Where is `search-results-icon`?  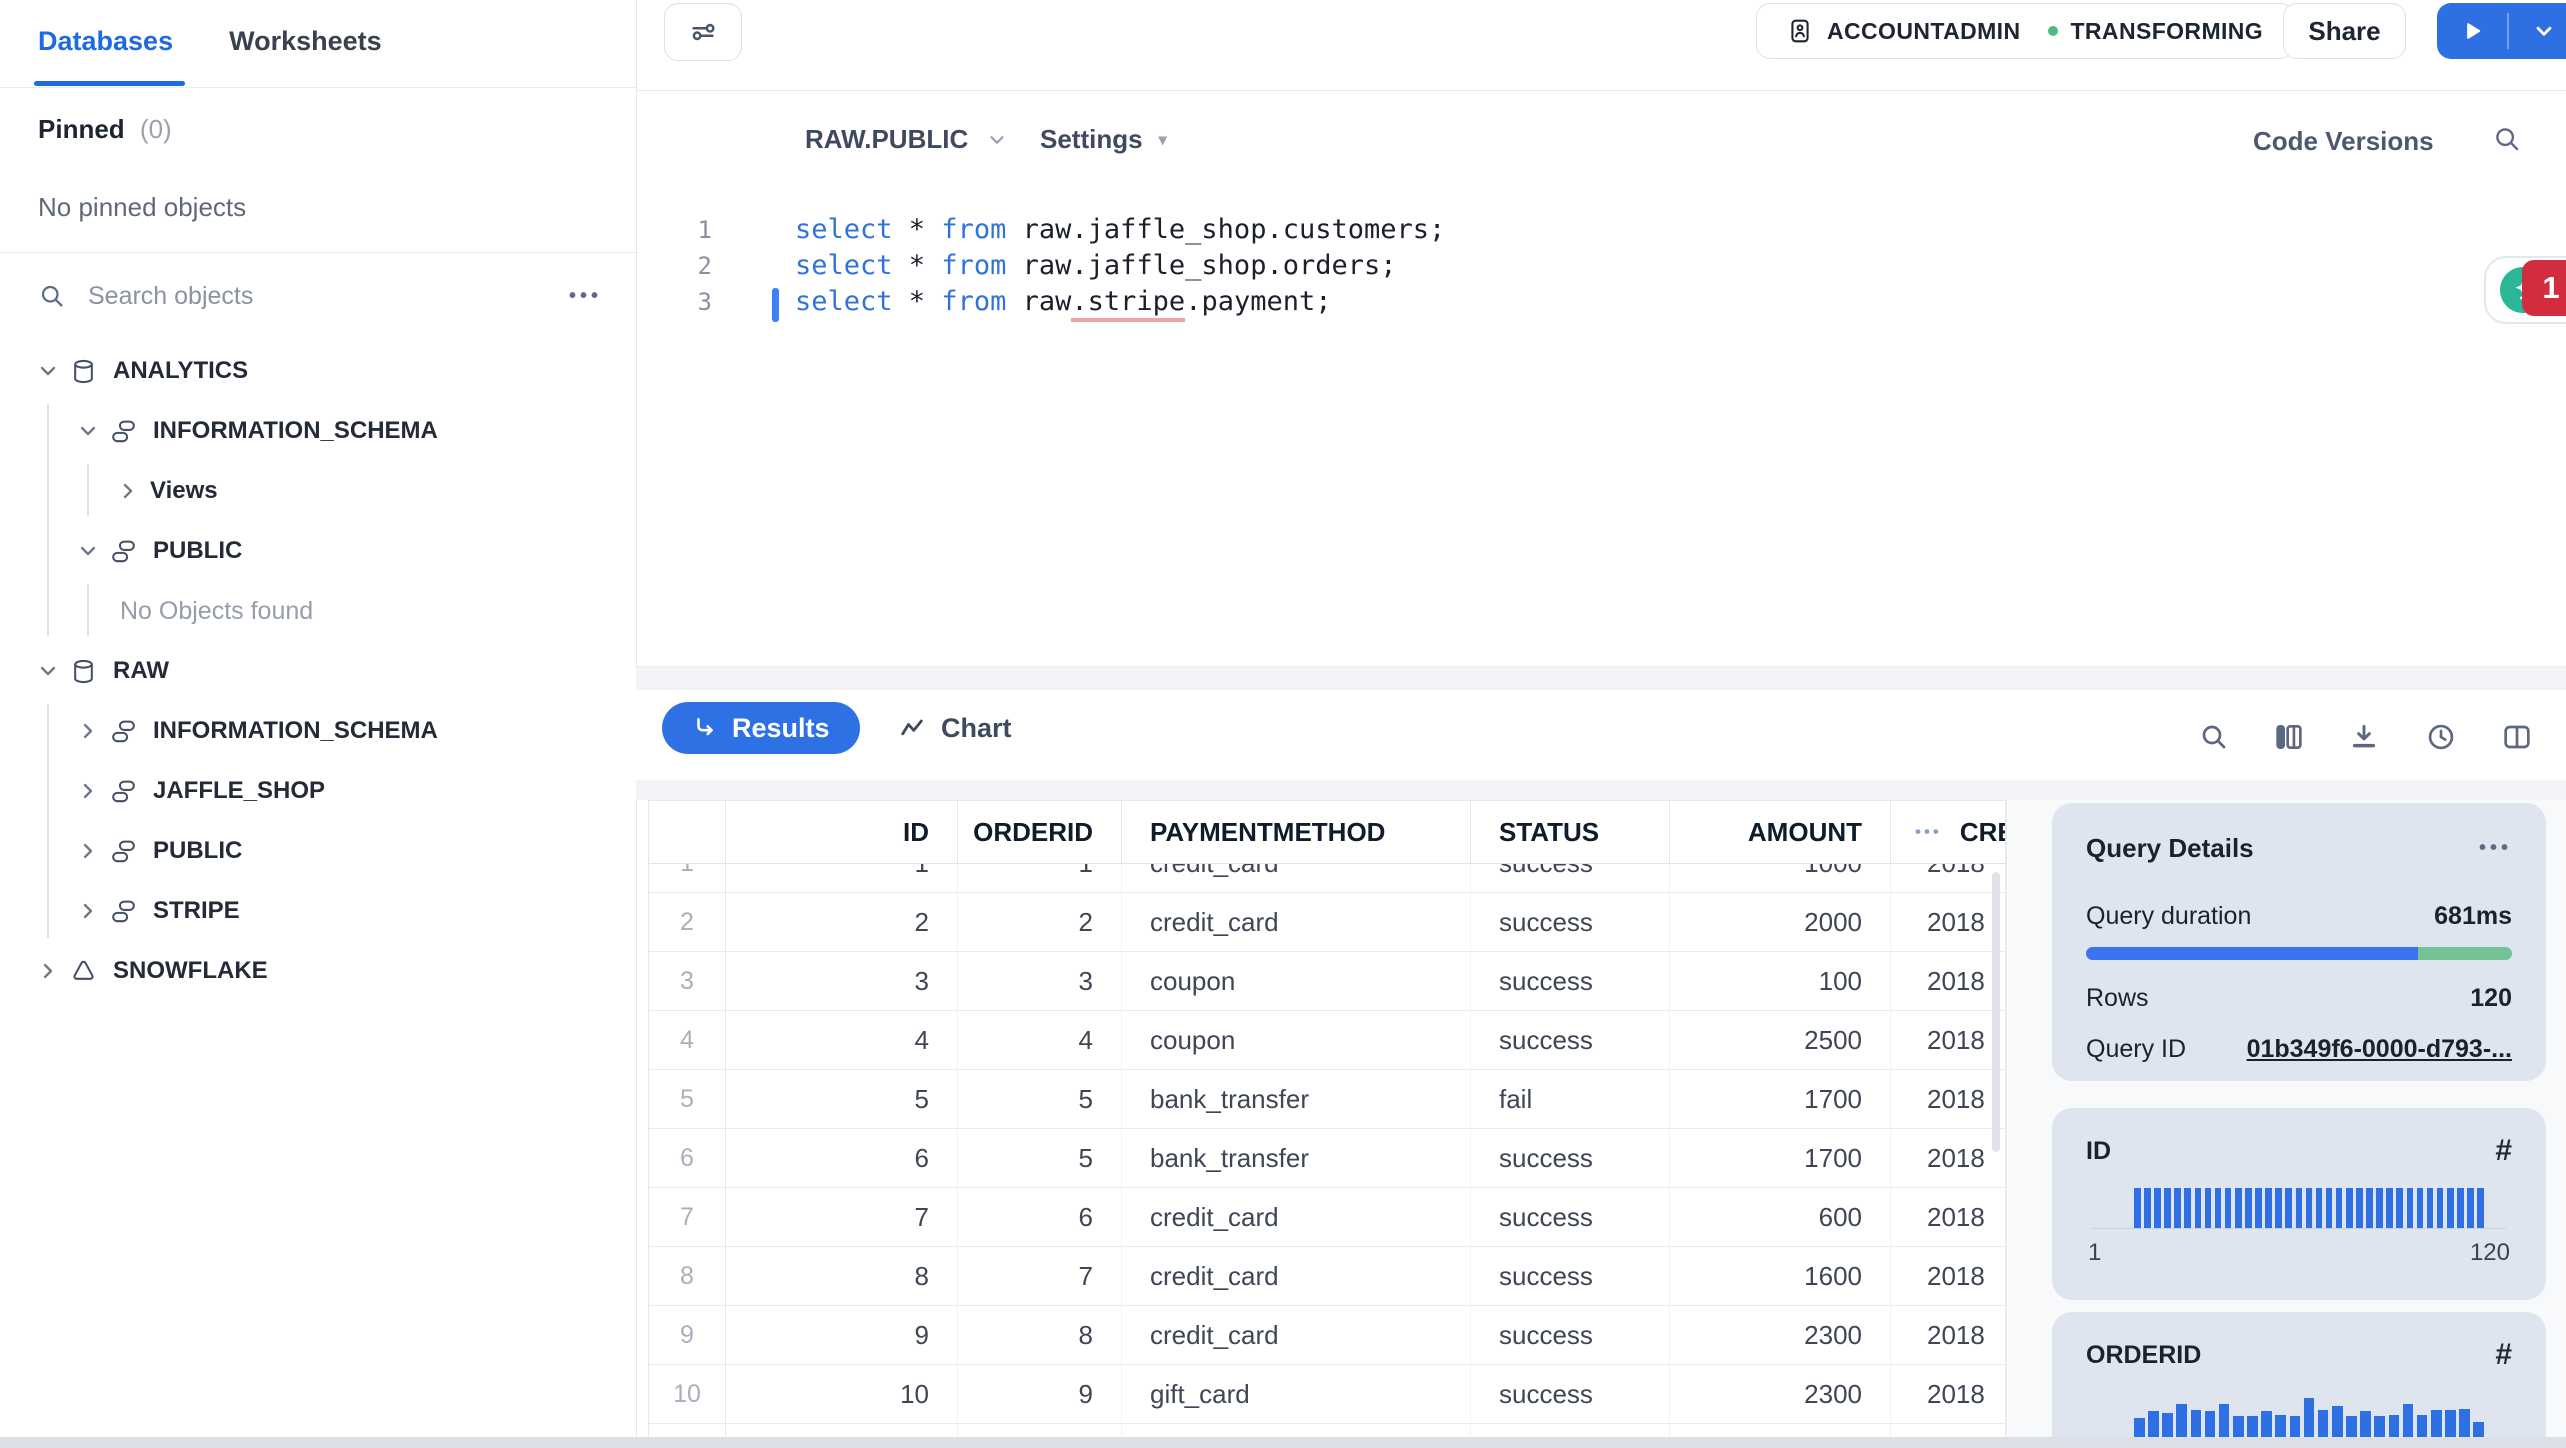 search-results-icon is located at coordinates (2214, 737).